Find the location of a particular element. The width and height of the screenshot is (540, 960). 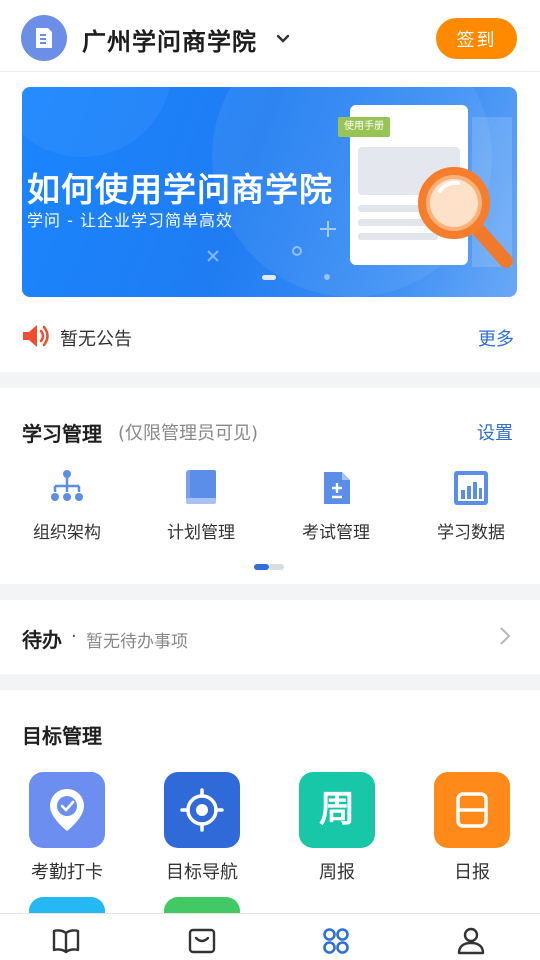

target-icon is located at coordinates (202, 810).